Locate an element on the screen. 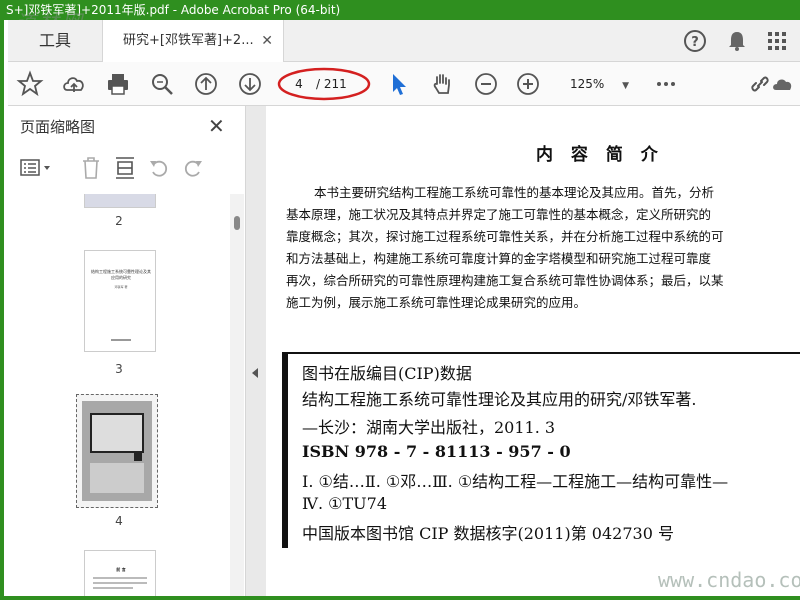 The width and height of the screenshot is (800, 600). cloud-upload-icon is located at coordinates (74, 84).